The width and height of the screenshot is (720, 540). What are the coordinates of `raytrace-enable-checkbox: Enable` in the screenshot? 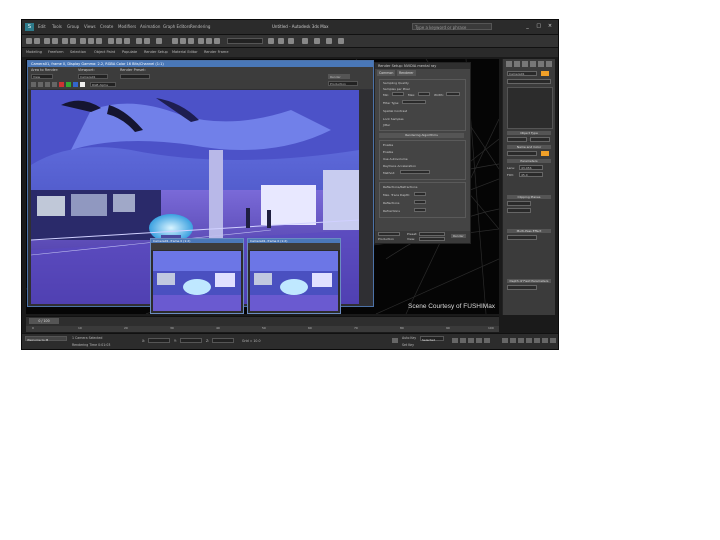 It's located at (388, 152).